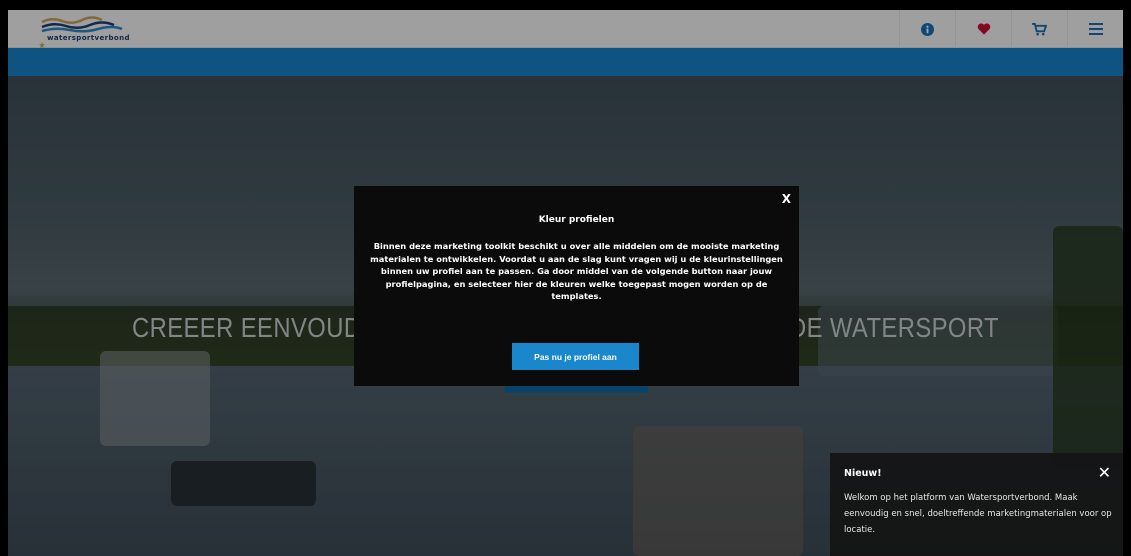  Describe the element at coordinates (575, 356) in the screenshot. I see `adjust-profile-button: Pas nu je profiel aan` at that location.